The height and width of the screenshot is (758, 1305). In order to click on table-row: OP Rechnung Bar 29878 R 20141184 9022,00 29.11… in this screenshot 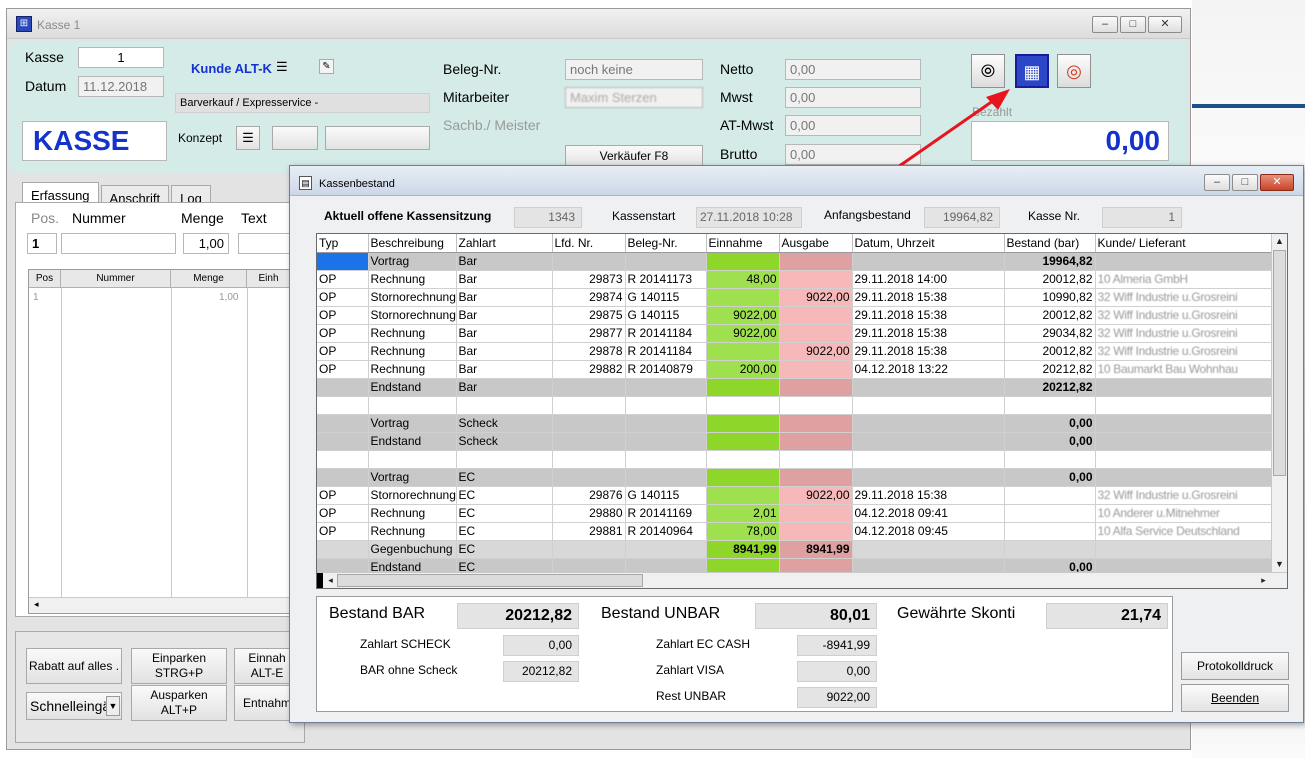, I will do `click(795, 351)`.